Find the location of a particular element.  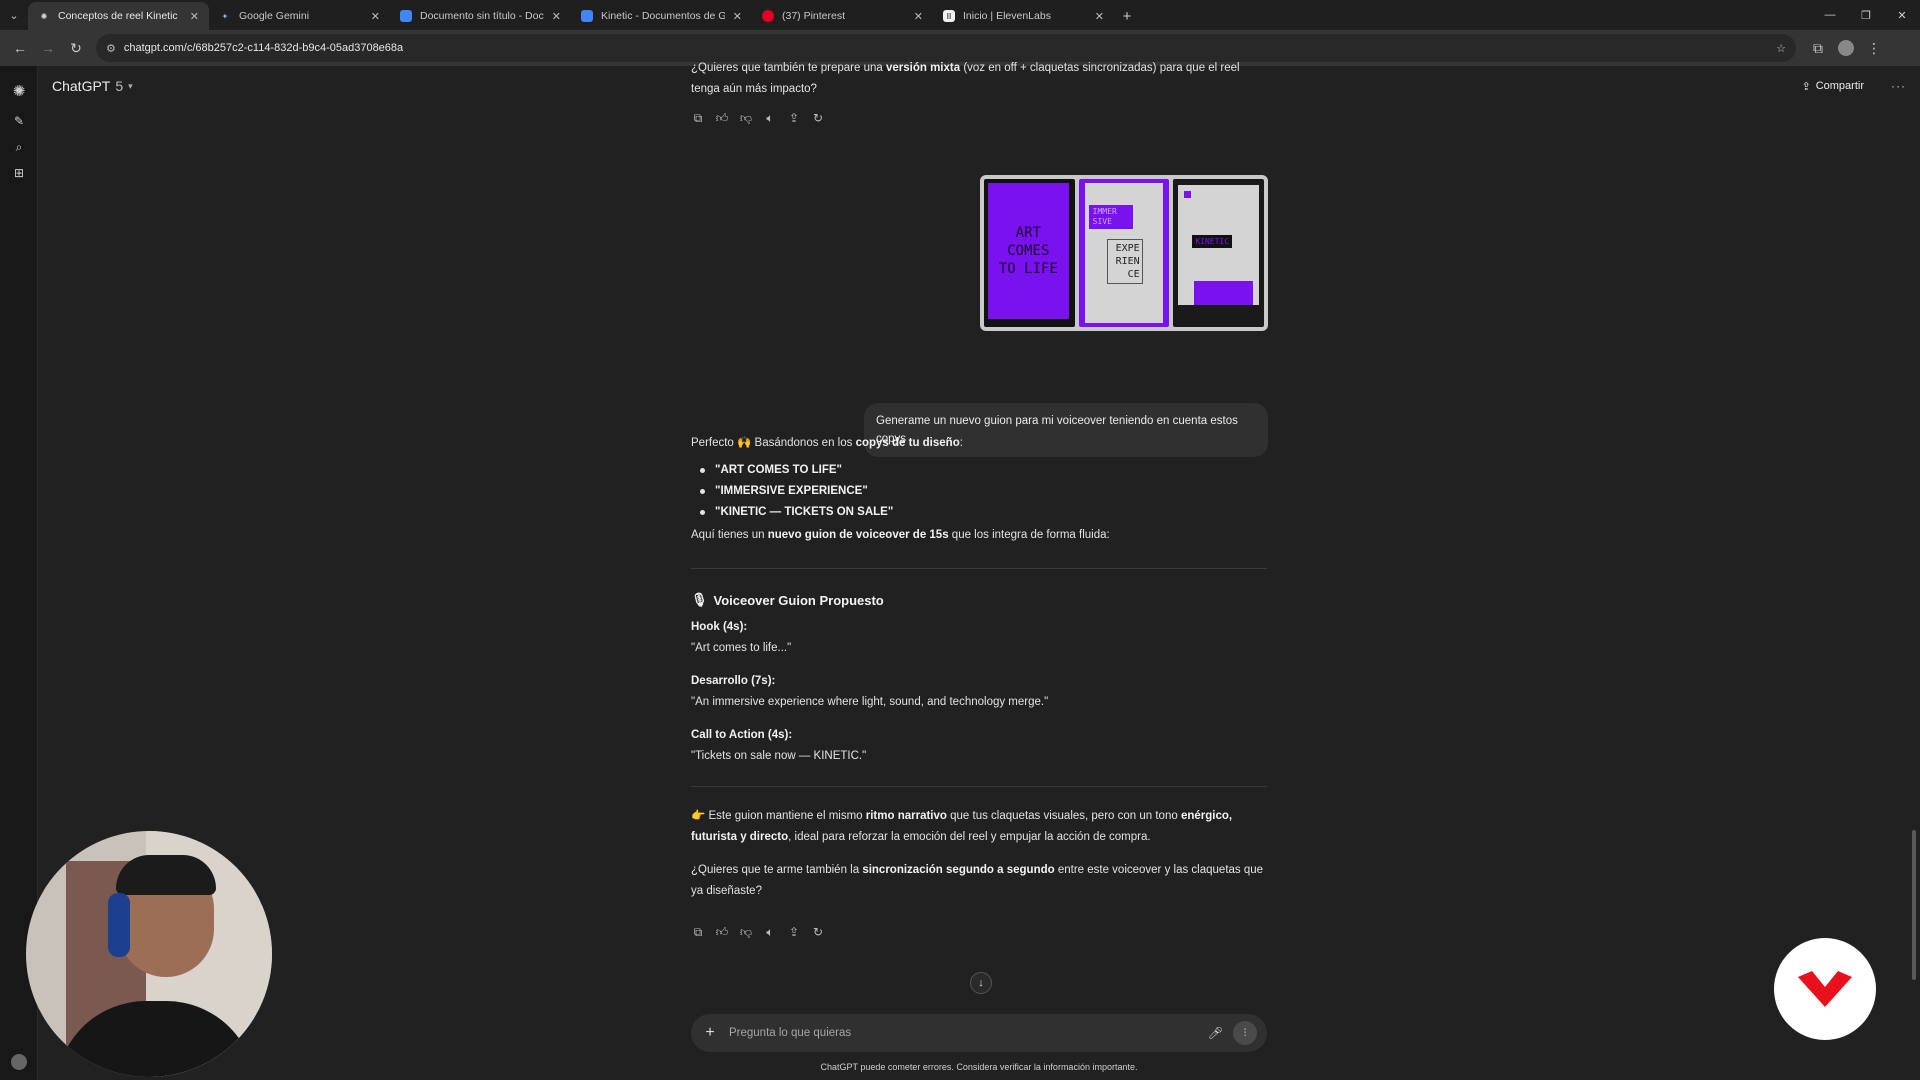

more-options-icon: ··· is located at coordinates (1898, 86).